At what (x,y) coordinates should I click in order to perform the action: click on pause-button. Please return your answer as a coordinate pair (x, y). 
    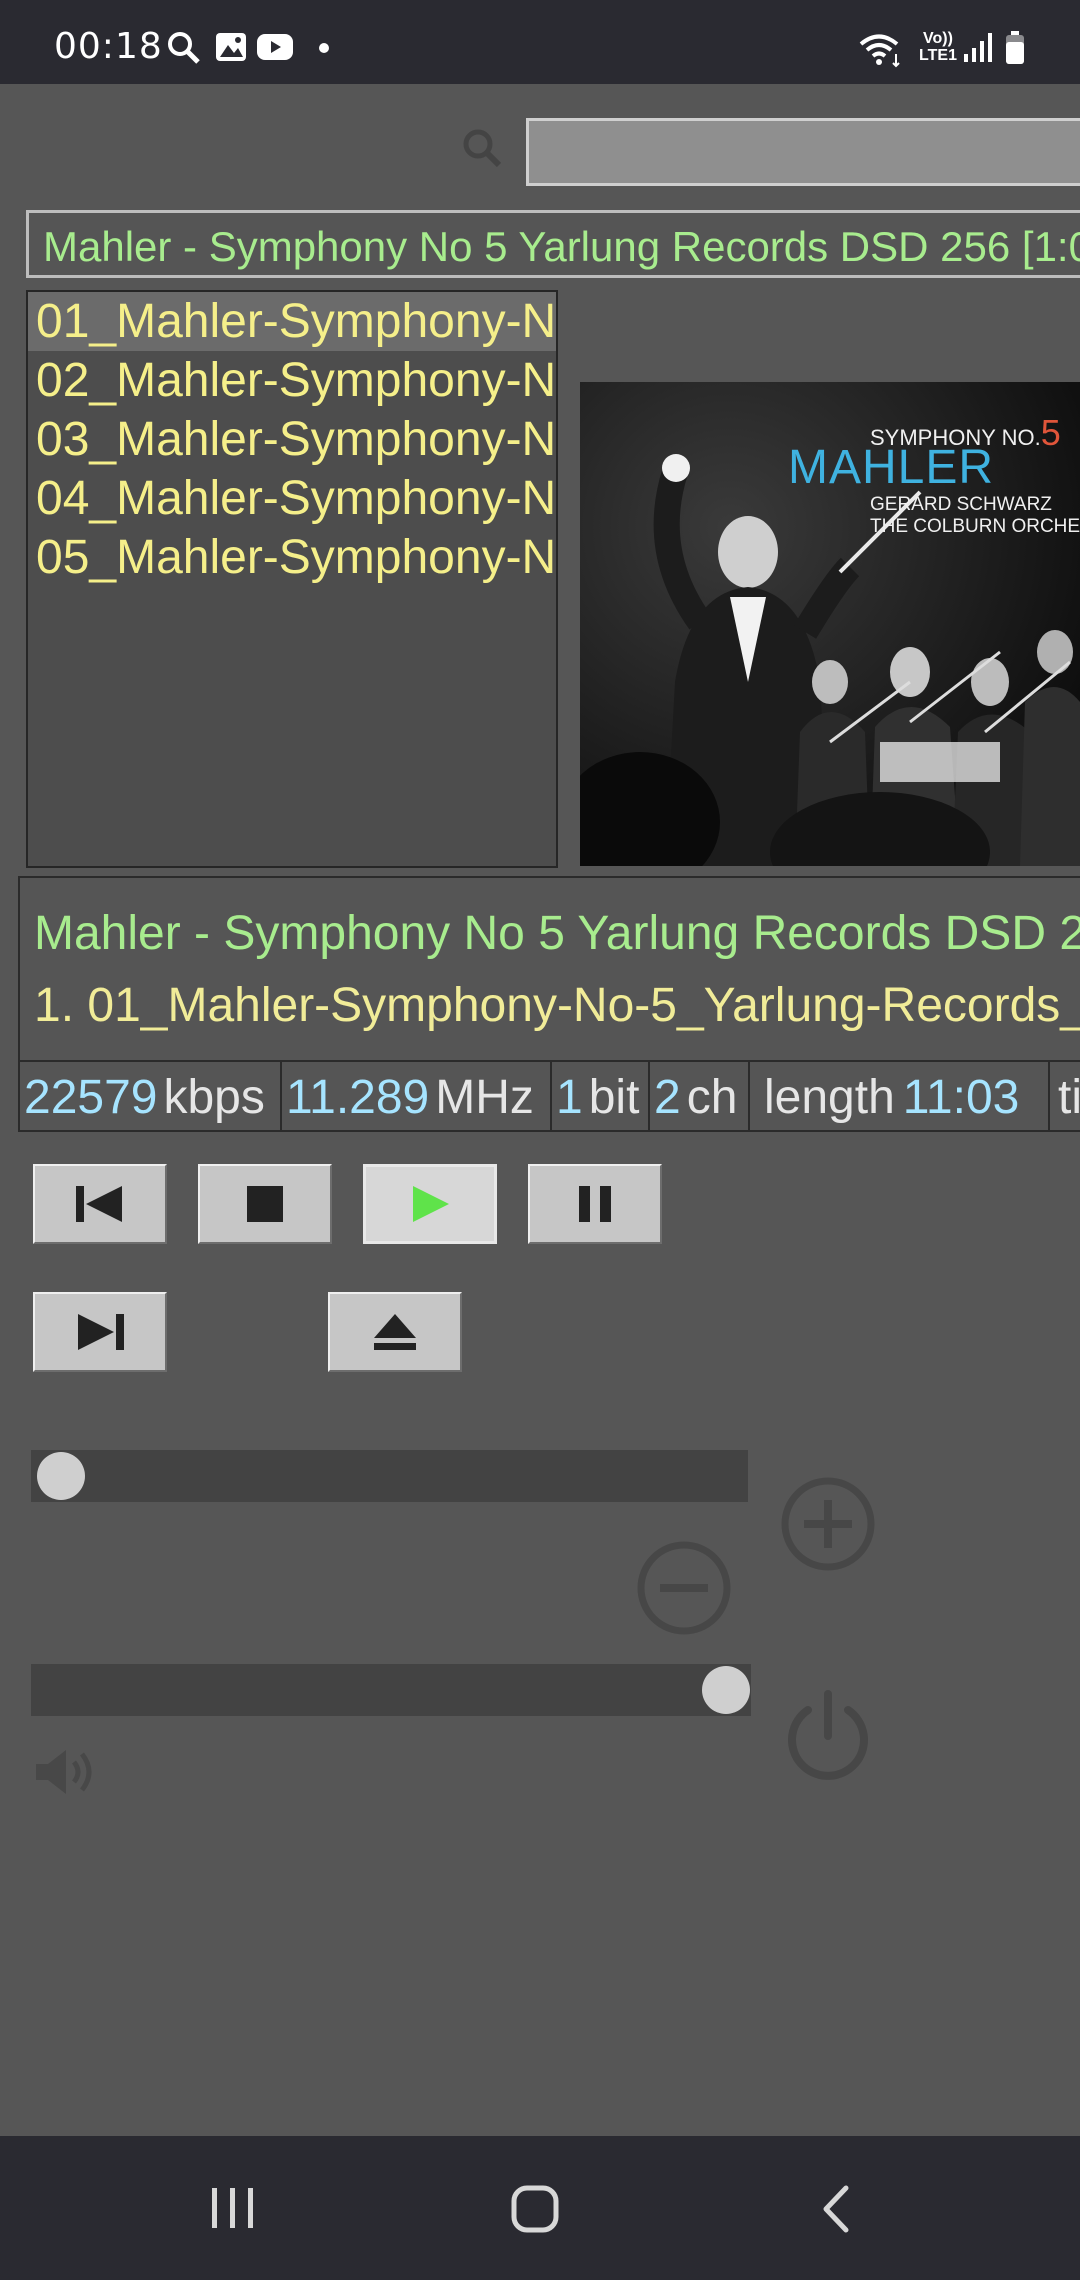
    Looking at the image, I should click on (595, 1204).